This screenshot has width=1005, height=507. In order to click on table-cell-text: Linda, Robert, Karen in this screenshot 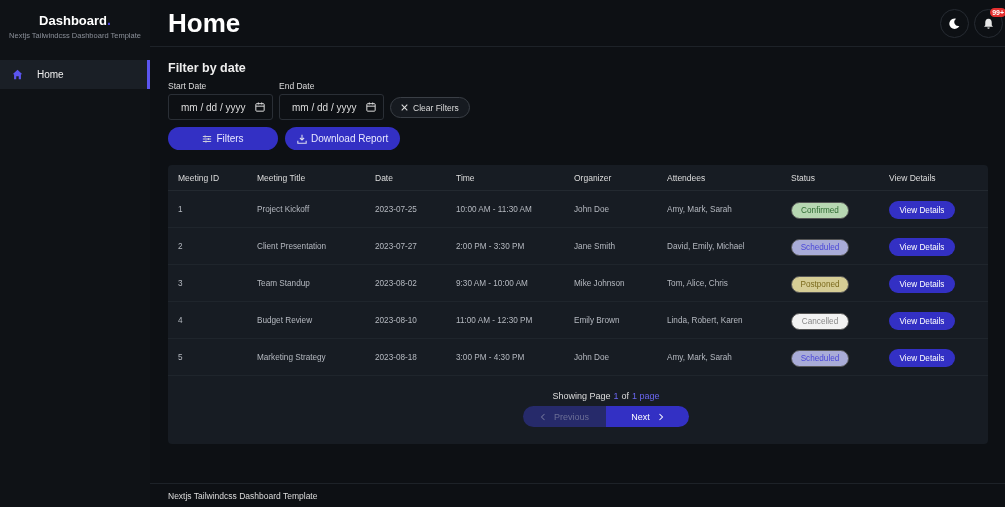, I will do `click(705, 320)`.